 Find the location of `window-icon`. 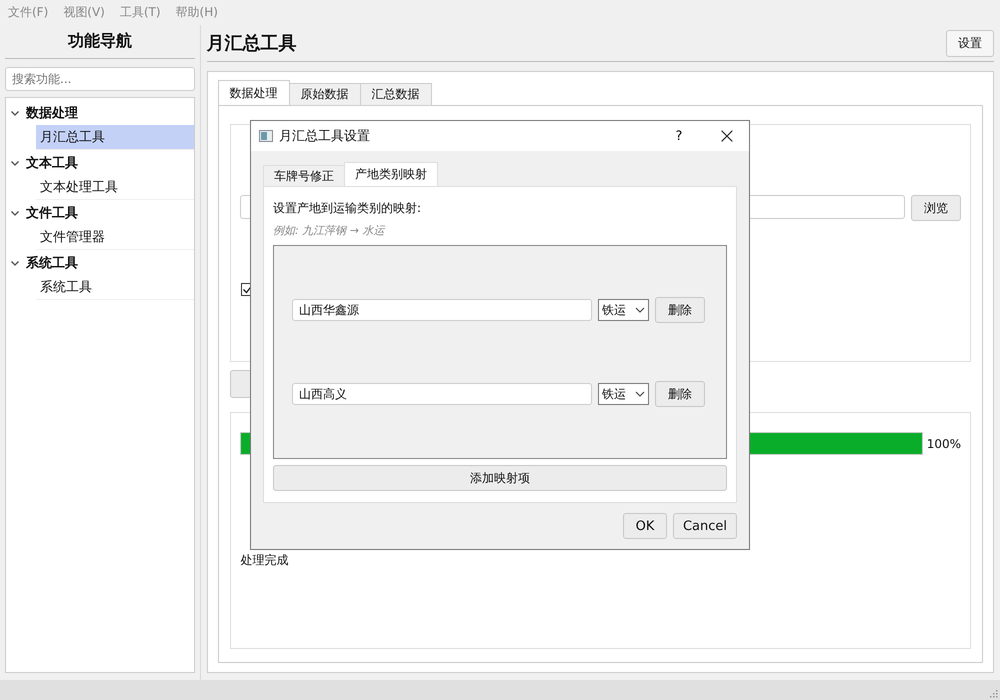

window-icon is located at coordinates (266, 136).